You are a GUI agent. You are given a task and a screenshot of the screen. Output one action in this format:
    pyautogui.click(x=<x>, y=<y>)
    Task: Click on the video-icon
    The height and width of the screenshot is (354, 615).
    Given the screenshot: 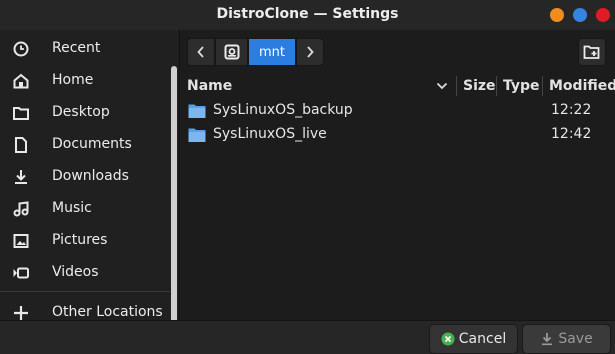 What is the action you would take?
    pyautogui.click(x=21, y=273)
    